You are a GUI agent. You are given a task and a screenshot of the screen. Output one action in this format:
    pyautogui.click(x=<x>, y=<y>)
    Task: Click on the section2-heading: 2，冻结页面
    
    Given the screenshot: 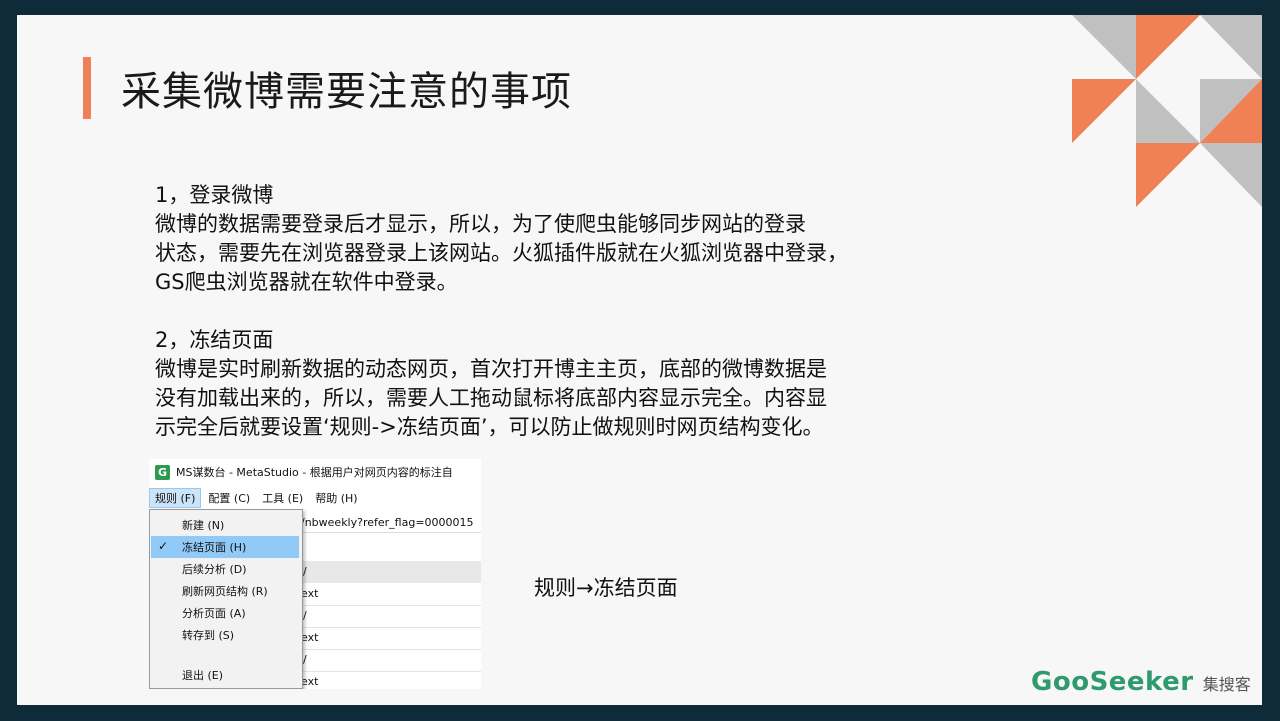 What is the action you would take?
    pyautogui.click(x=214, y=340)
    